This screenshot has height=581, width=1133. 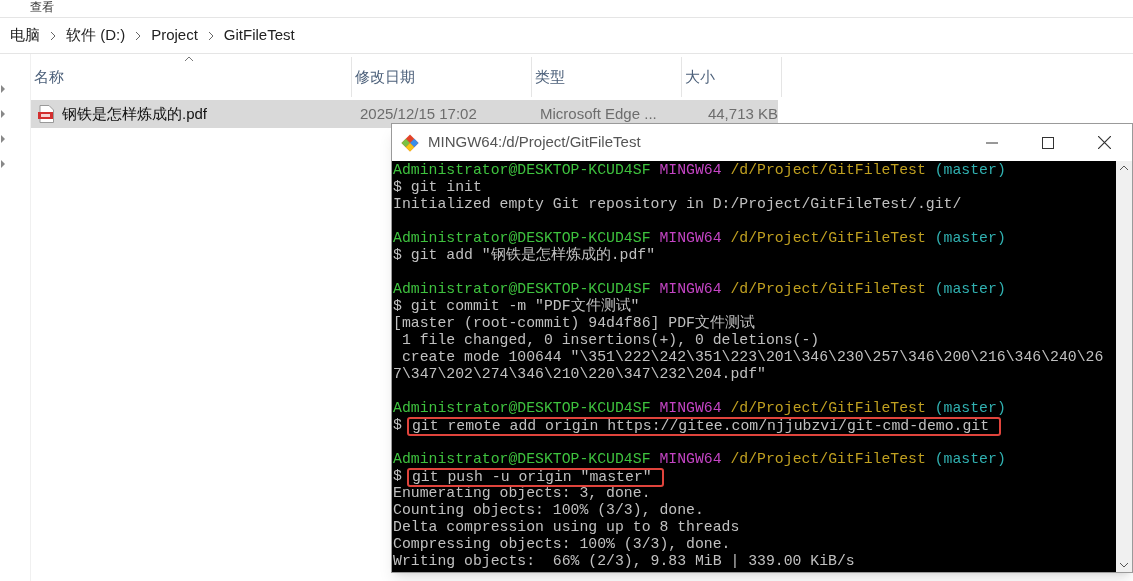 I want to click on command-text: git add "钢铁是怎样炼成的.pdf", so click(x=533, y=255).